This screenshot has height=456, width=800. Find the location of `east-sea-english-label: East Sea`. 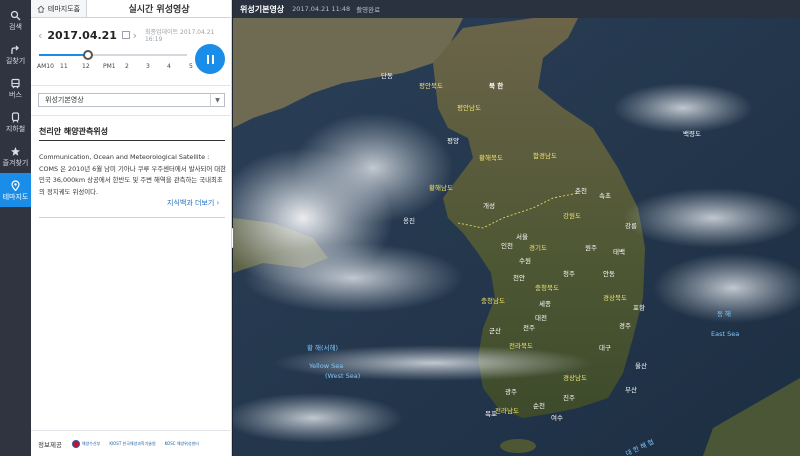

east-sea-english-label: East Sea is located at coordinates (725, 334).